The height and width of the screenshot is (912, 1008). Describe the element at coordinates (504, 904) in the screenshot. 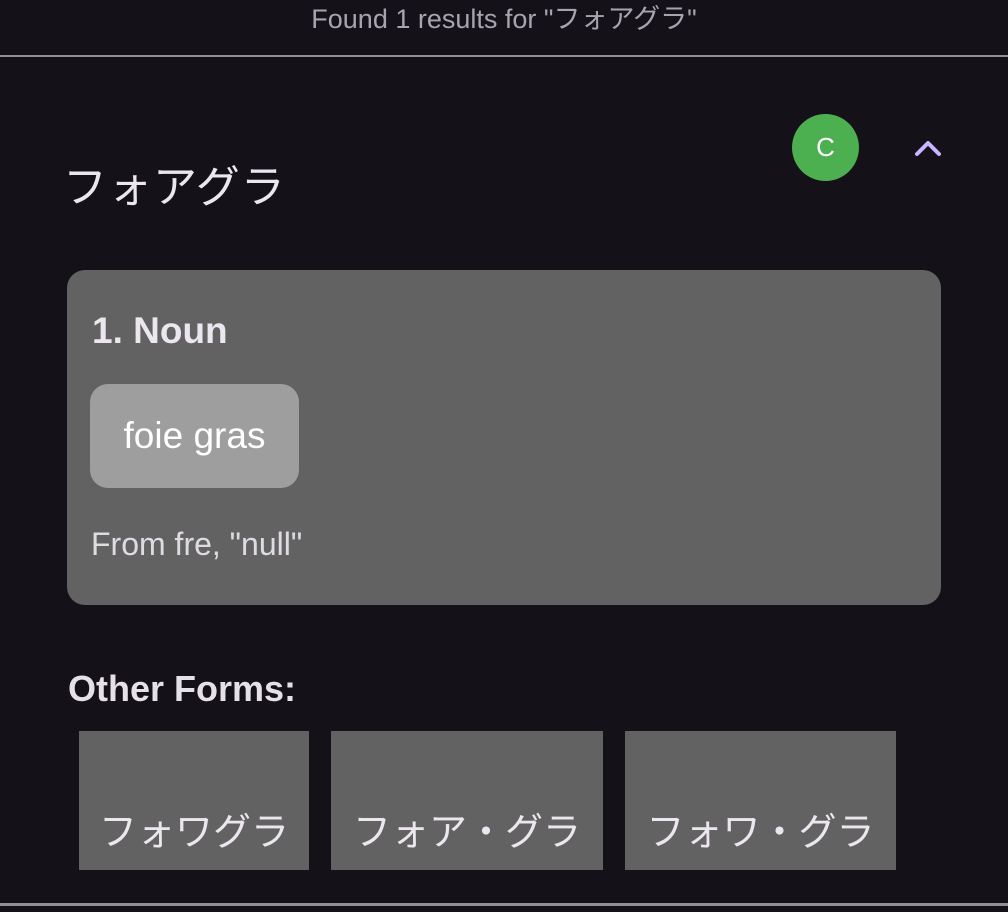

I see `bottom-divider` at that location.